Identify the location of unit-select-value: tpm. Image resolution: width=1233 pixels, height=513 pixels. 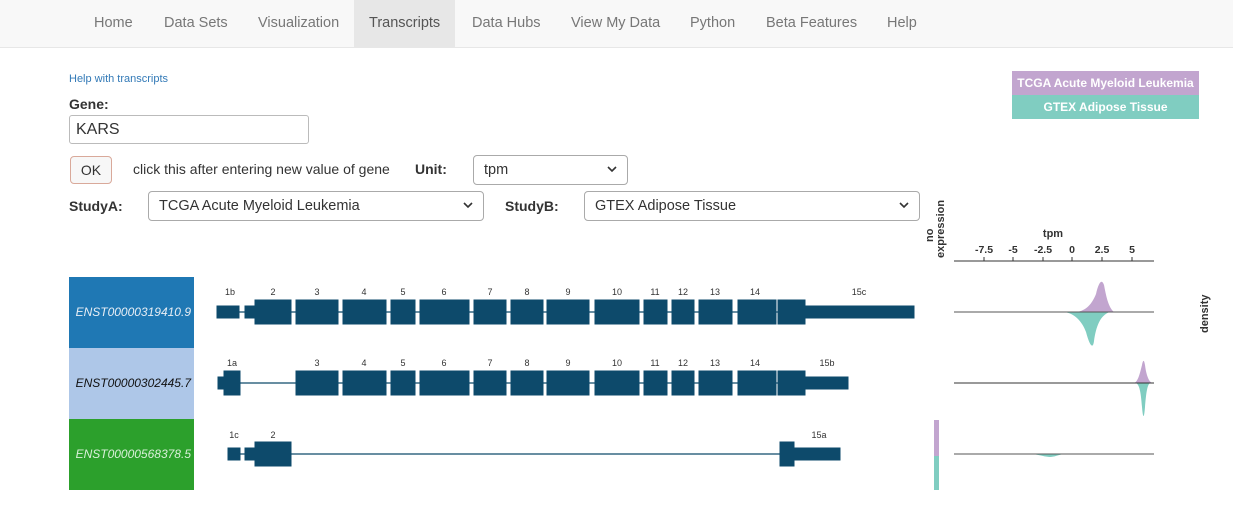
(496, 170).